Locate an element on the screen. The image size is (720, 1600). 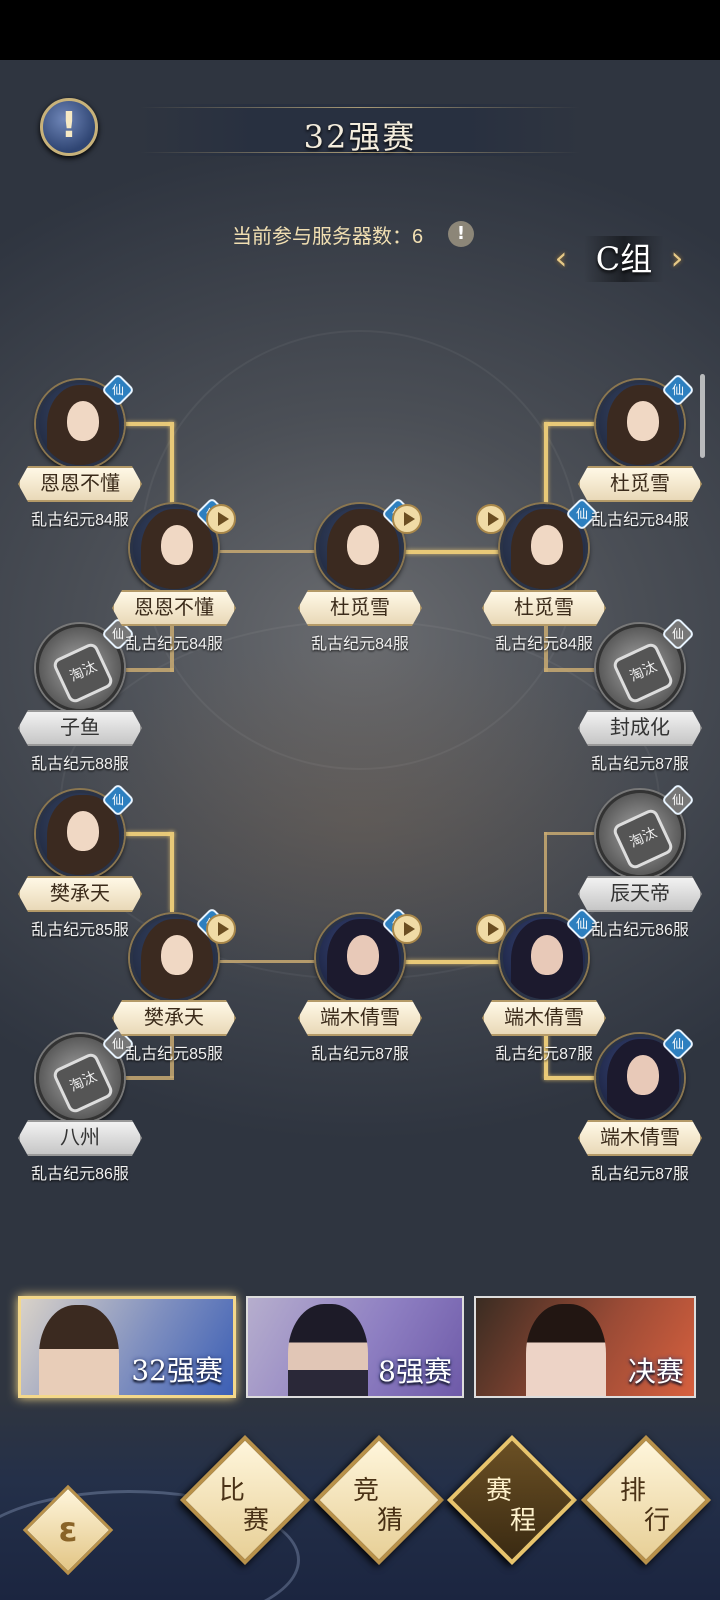
group-label: C组 is located at coordinates (624, 259).